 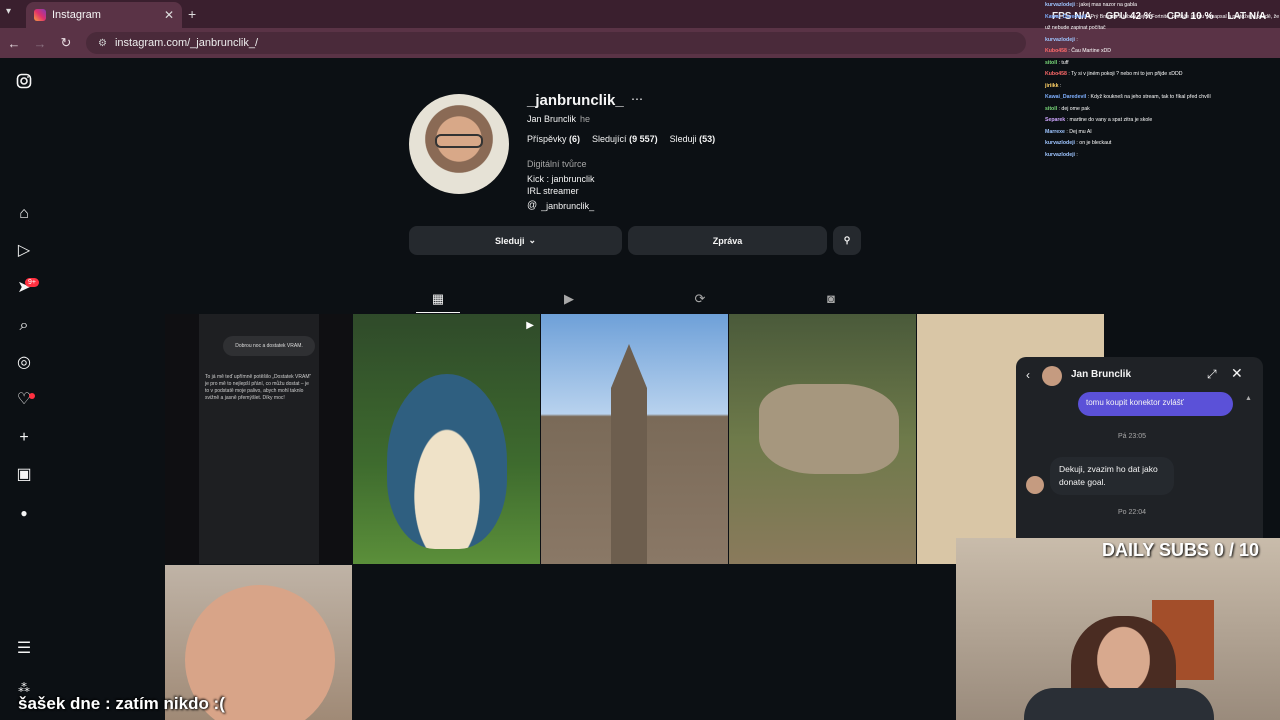 I want to click on sasek-dne-overlay: šašek dne : zatím nikdo :(, so click(x=121, y=703).